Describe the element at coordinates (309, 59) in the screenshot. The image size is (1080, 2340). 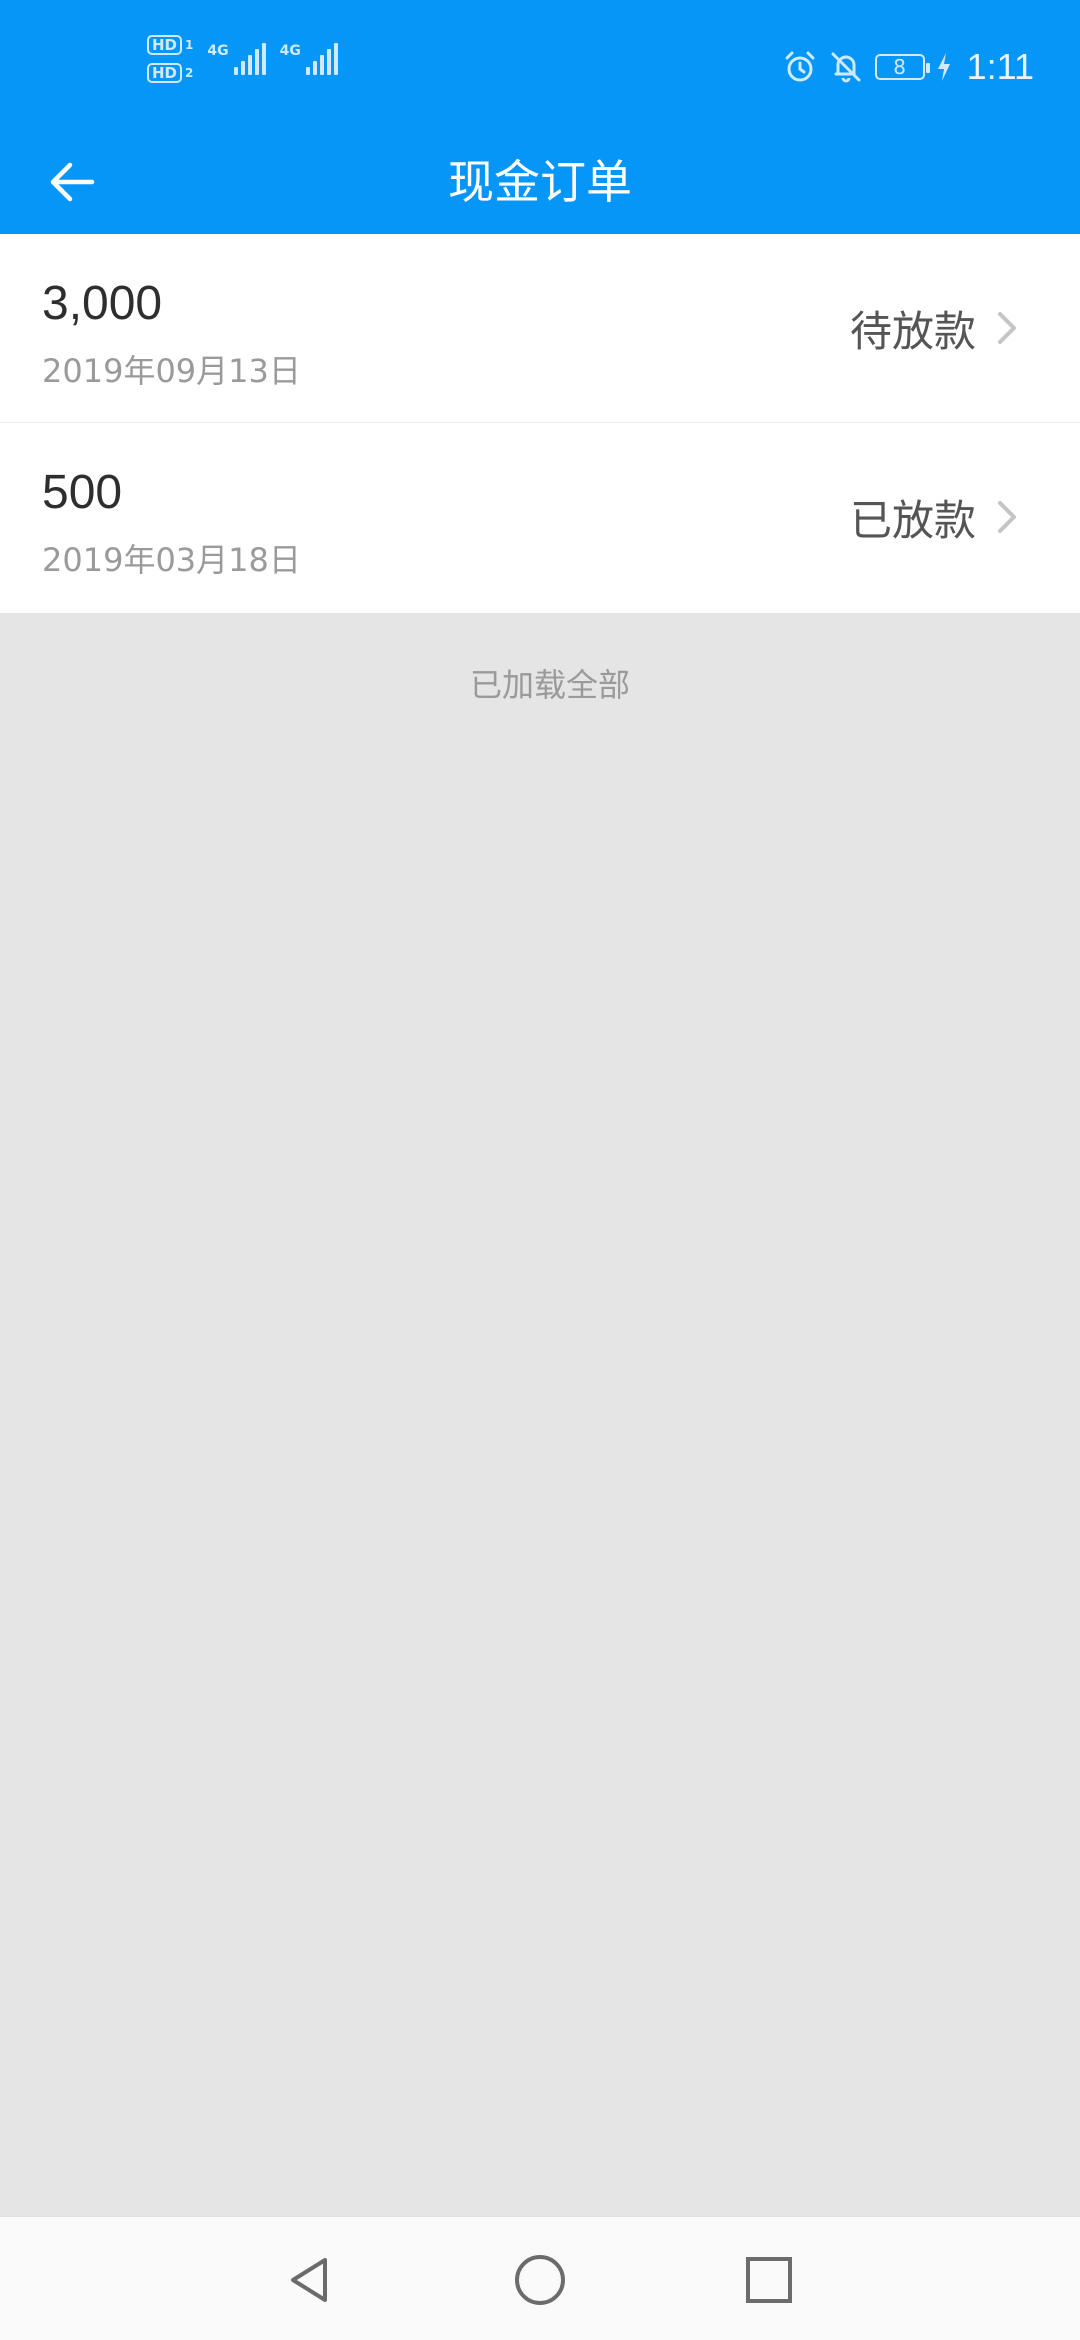
I see `signal-2: 4G` at that location.